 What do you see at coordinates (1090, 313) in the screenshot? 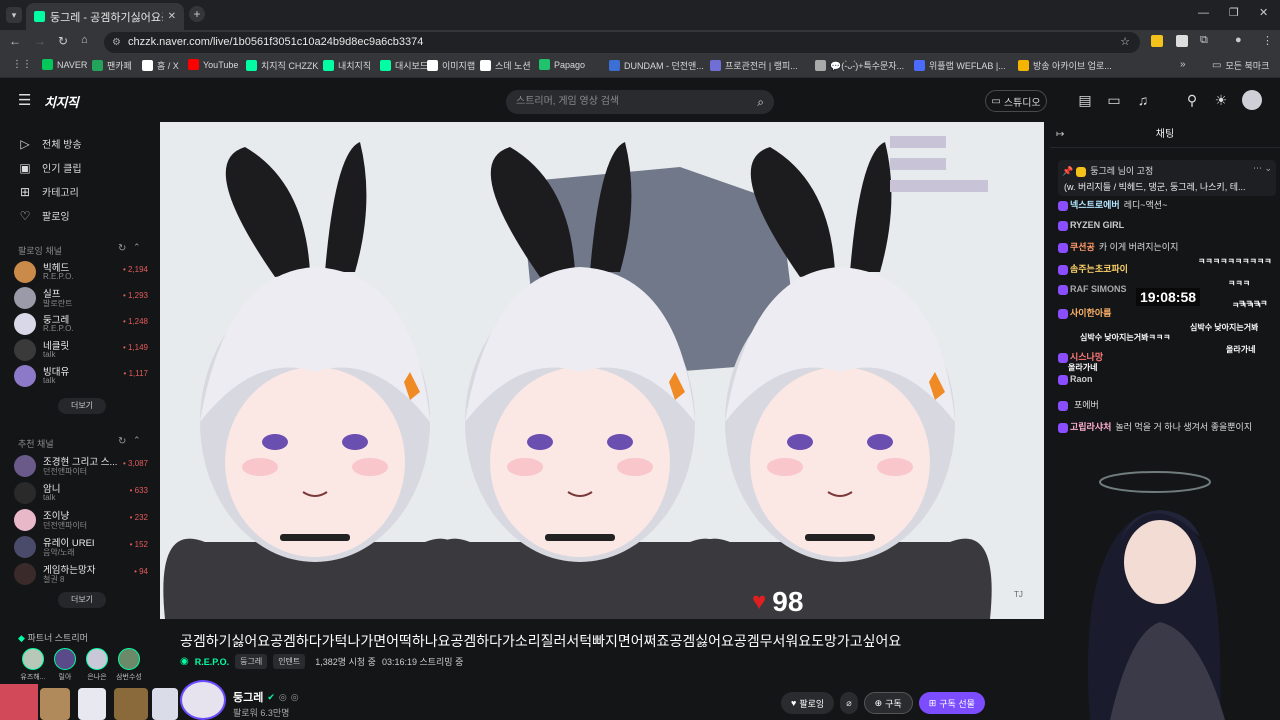
I see `chat-username: 사이한아름` at bounding box center [1090, 313].